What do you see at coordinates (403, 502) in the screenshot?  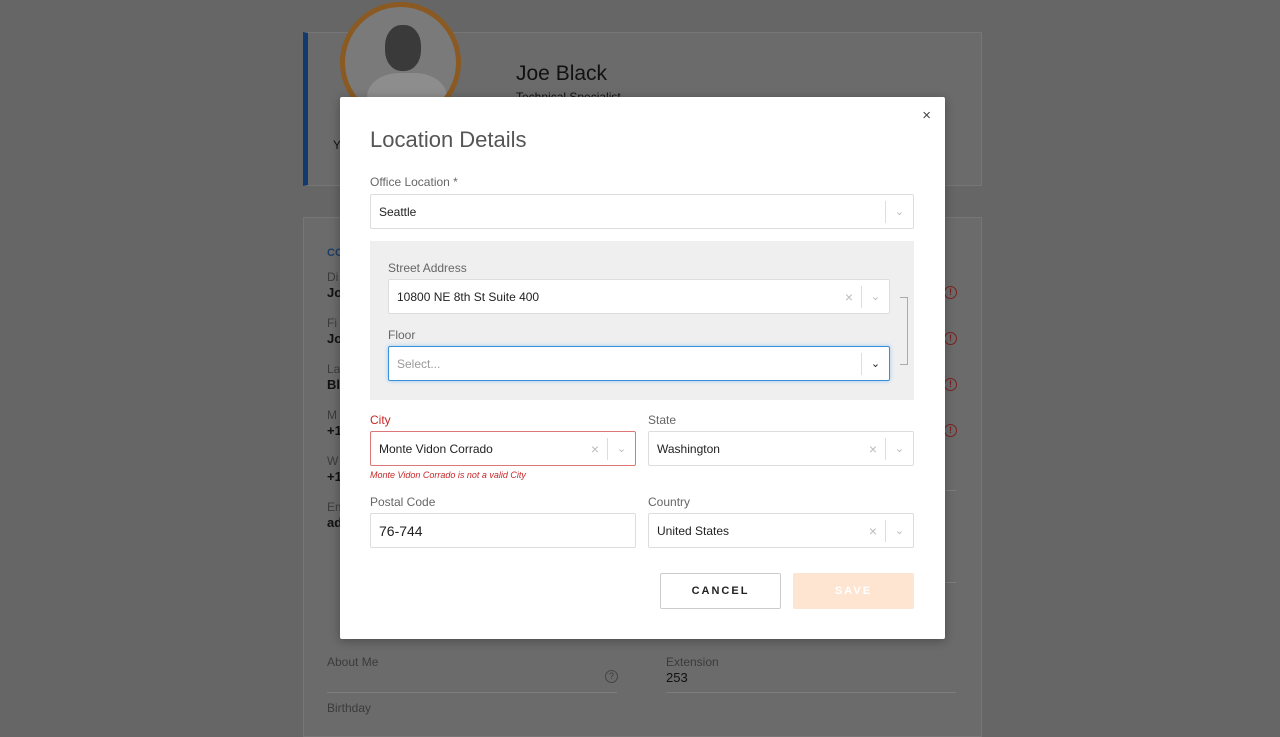 I see `postal-code-label: Postal Code` at bounding box center [403, 502].